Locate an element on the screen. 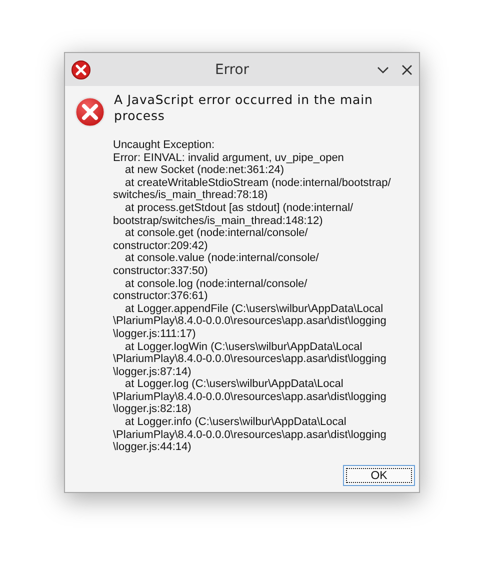 The height and width of the screenshot is (570, 484). ok-button: OK is located at coordinates (379, 475).